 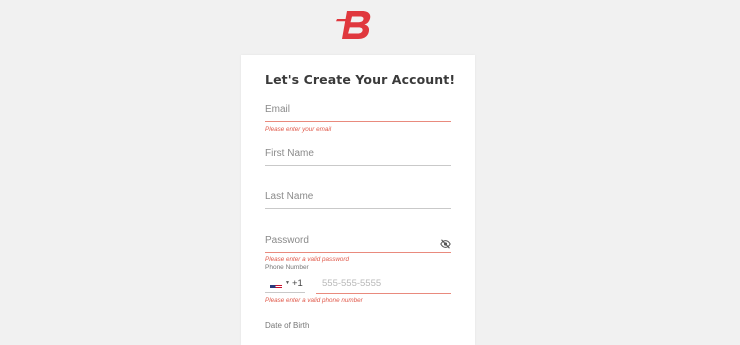 What do you see at coordinates (445, 242) in the screenshot?
I see `eye-slash-icon` at bounding box center [445, 242].